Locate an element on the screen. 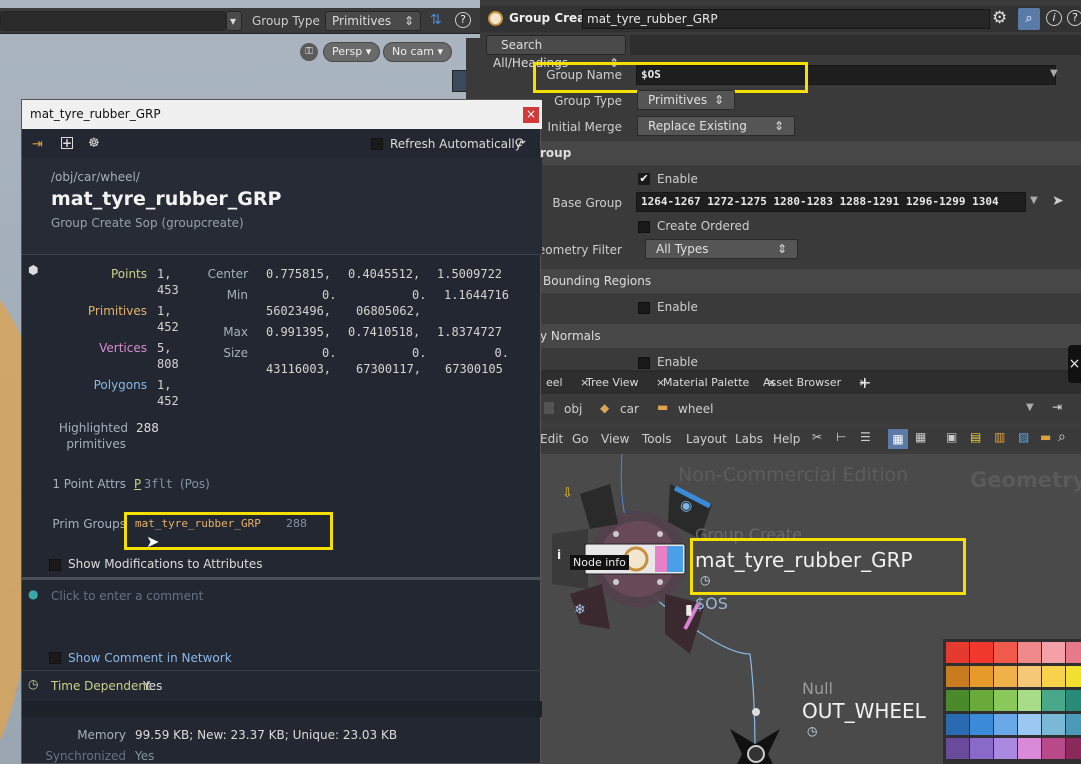  group-type-dropdown: Primitives ⇕ is located at coordinates (373, 21).